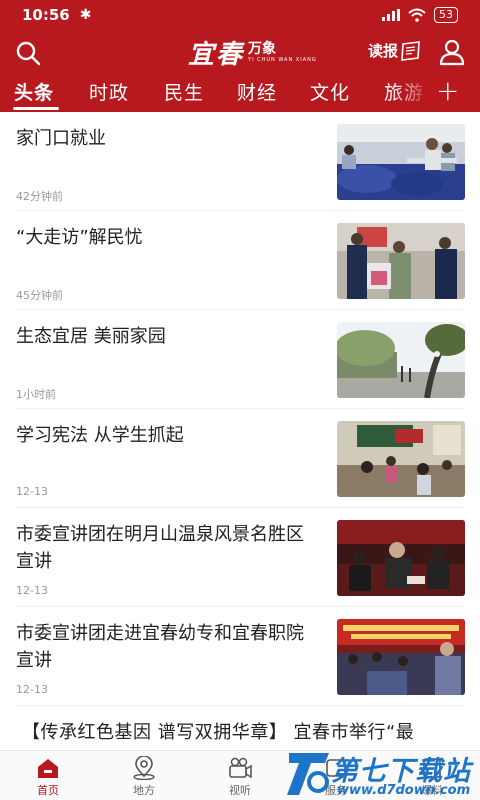 The height and width of the screenshot is (800, 480). Describe the element at coordinates (404, 790) in the screenshot. I see `watermark-url: www.d7down.com` at that location.